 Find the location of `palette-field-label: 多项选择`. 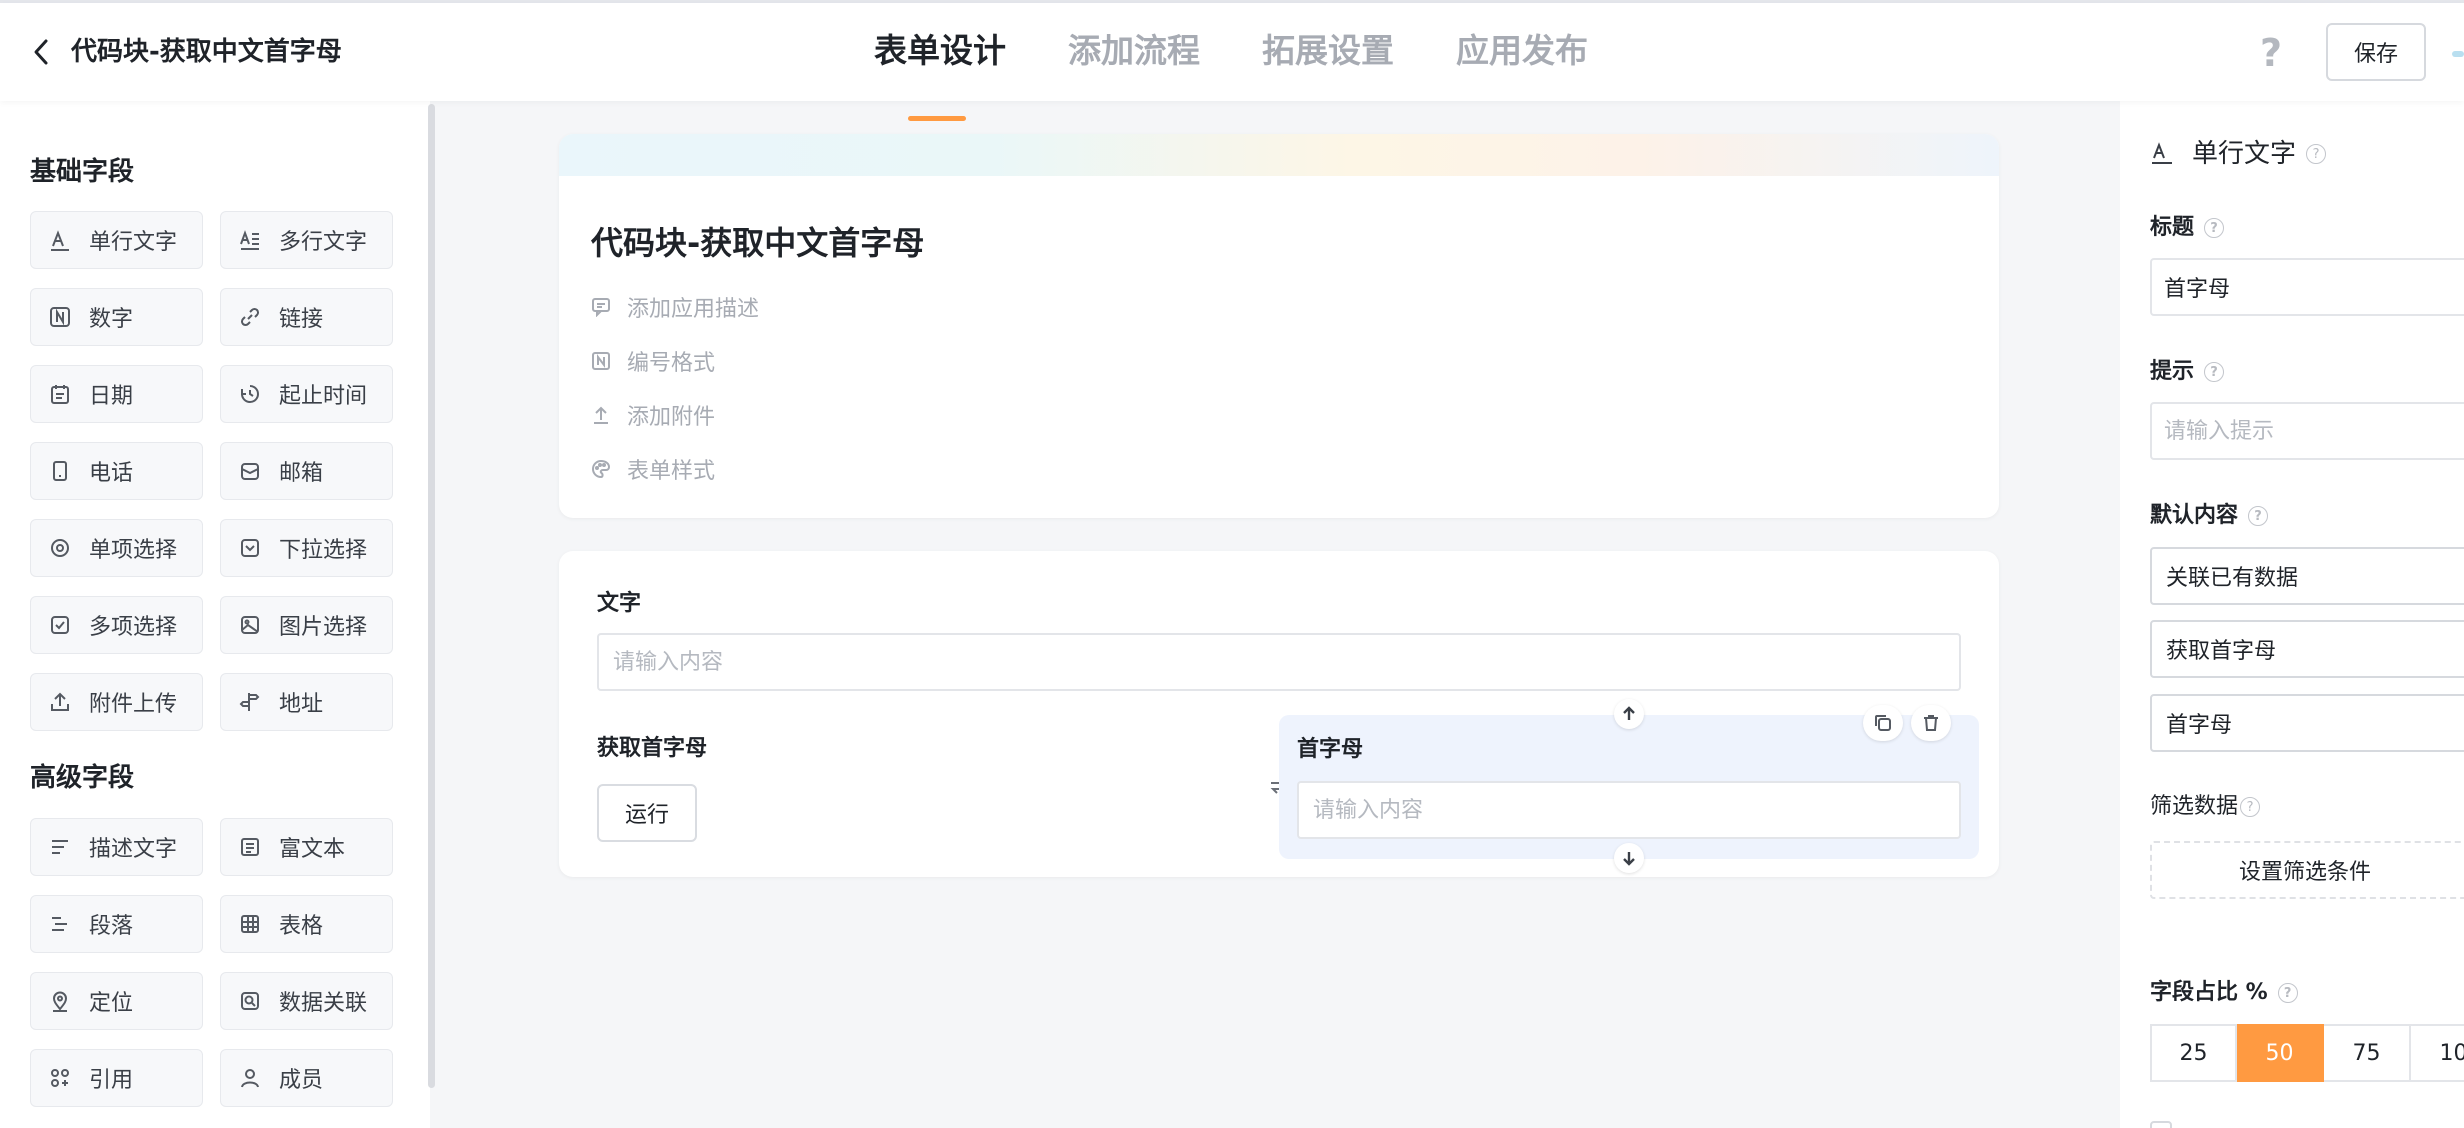

palette-field-label: 多项选择 is located at coordinates (133, 627).